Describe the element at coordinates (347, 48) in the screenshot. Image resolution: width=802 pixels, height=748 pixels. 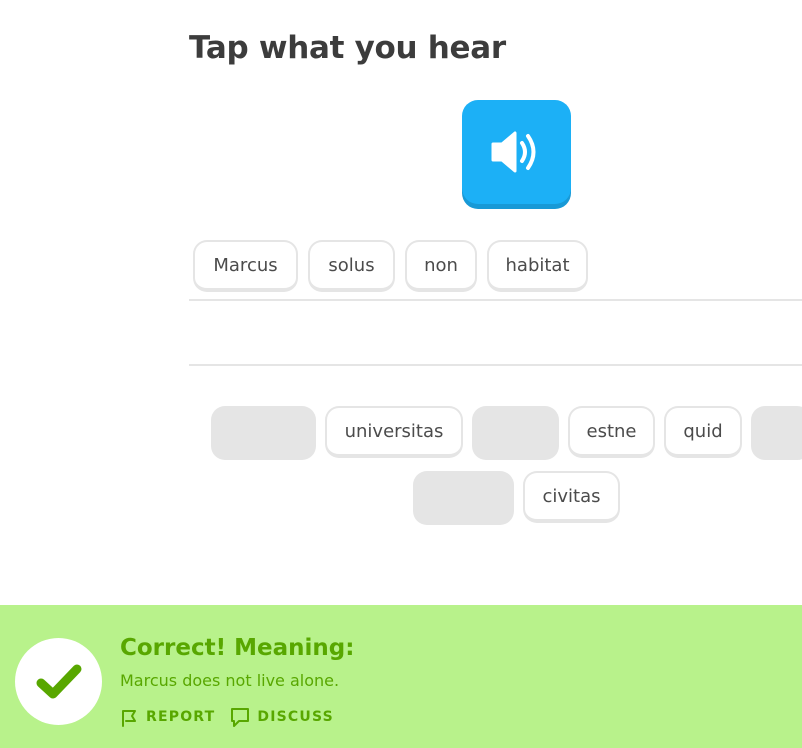
I see `challenge-title: Tap what you hear` at that location.